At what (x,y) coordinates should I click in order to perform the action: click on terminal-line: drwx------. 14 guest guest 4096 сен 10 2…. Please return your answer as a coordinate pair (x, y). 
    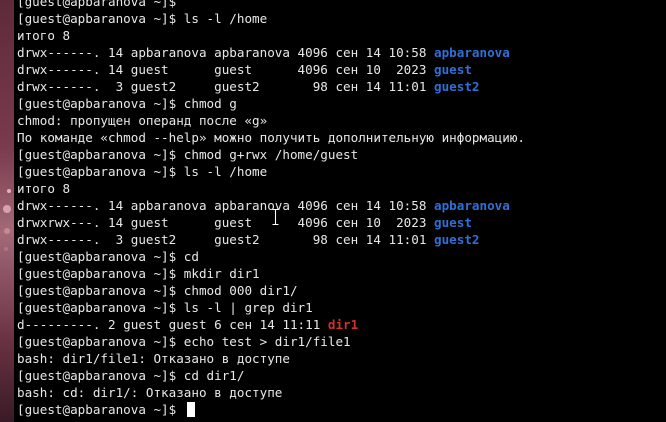
    Looking at the image, I should click on (271, 69).